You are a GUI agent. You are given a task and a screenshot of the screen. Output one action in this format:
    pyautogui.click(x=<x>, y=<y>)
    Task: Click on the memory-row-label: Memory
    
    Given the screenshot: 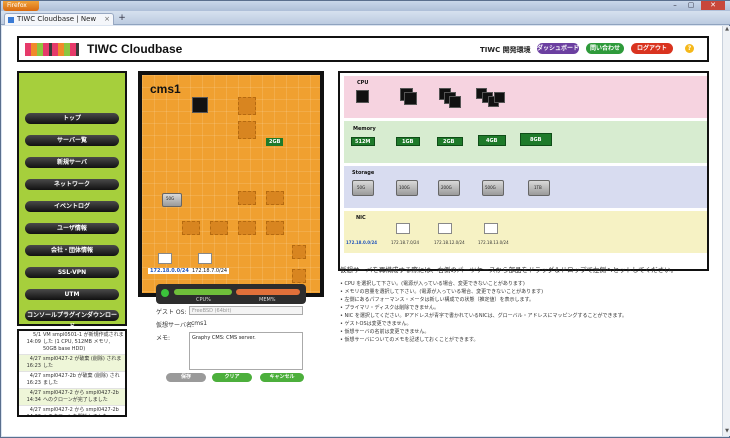 What is the action you would take?
    pyautogui.click(x=364, y=129)
    